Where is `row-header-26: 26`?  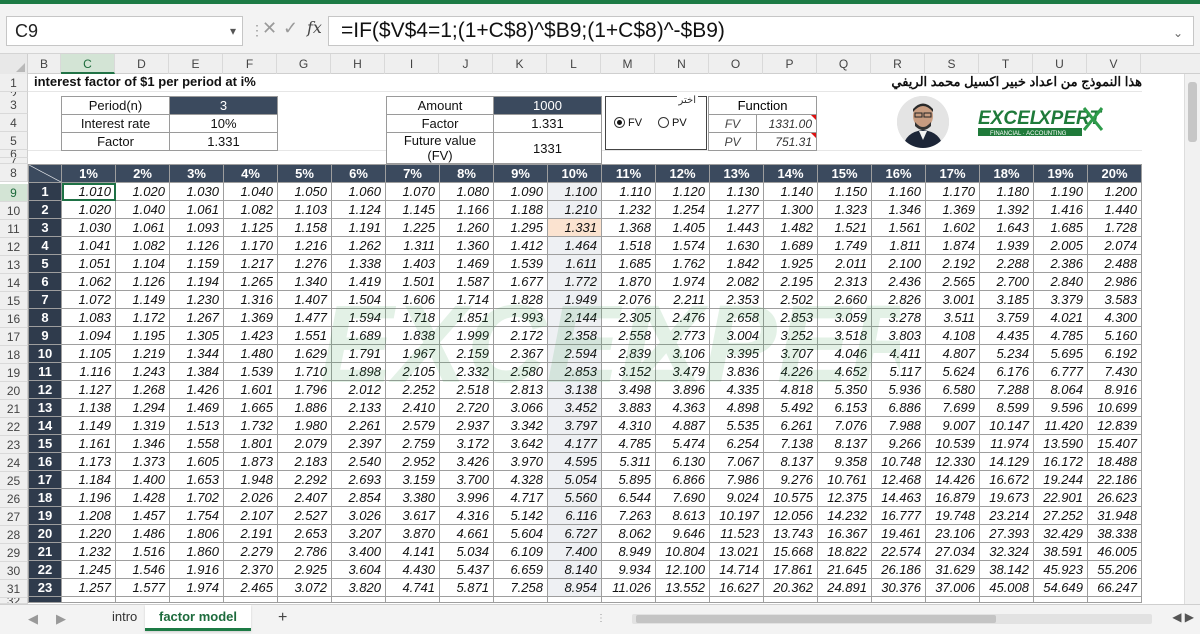
row-header-26: 26 is located at coordinates (14, 499).